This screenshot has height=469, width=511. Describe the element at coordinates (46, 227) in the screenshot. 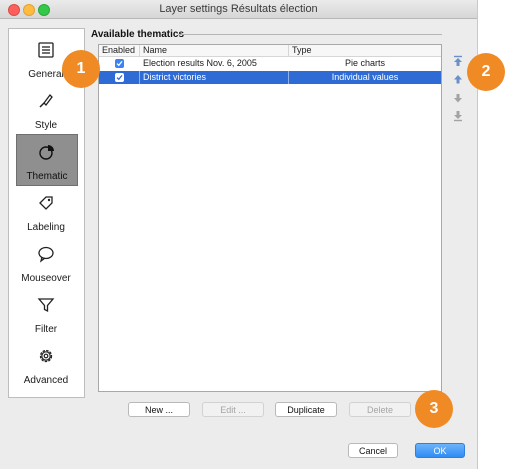

I see `sidebar-item-label: Labeling` at that location.